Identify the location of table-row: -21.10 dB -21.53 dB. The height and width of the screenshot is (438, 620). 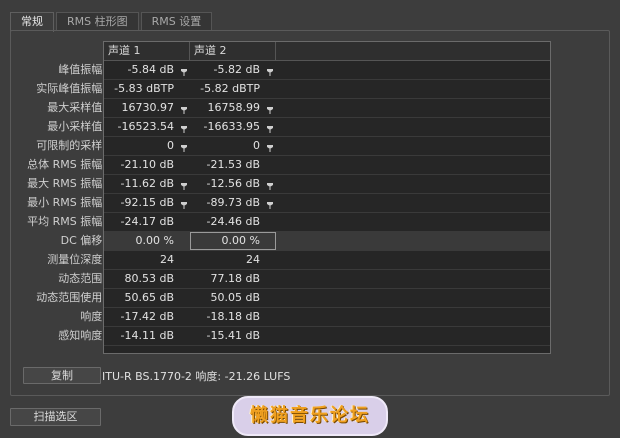
(327, 165).